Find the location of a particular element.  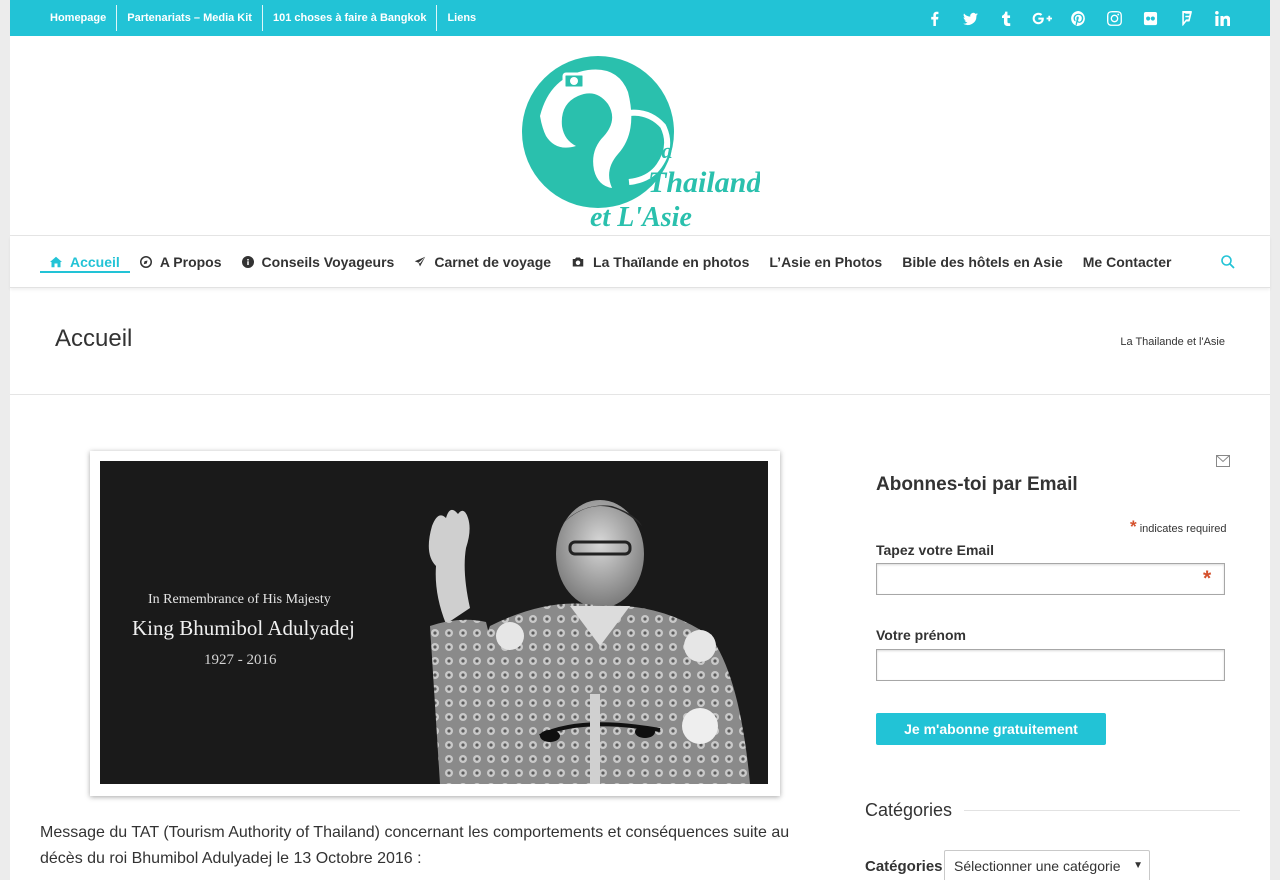

search-icon is located at coordinates (1228, 262).